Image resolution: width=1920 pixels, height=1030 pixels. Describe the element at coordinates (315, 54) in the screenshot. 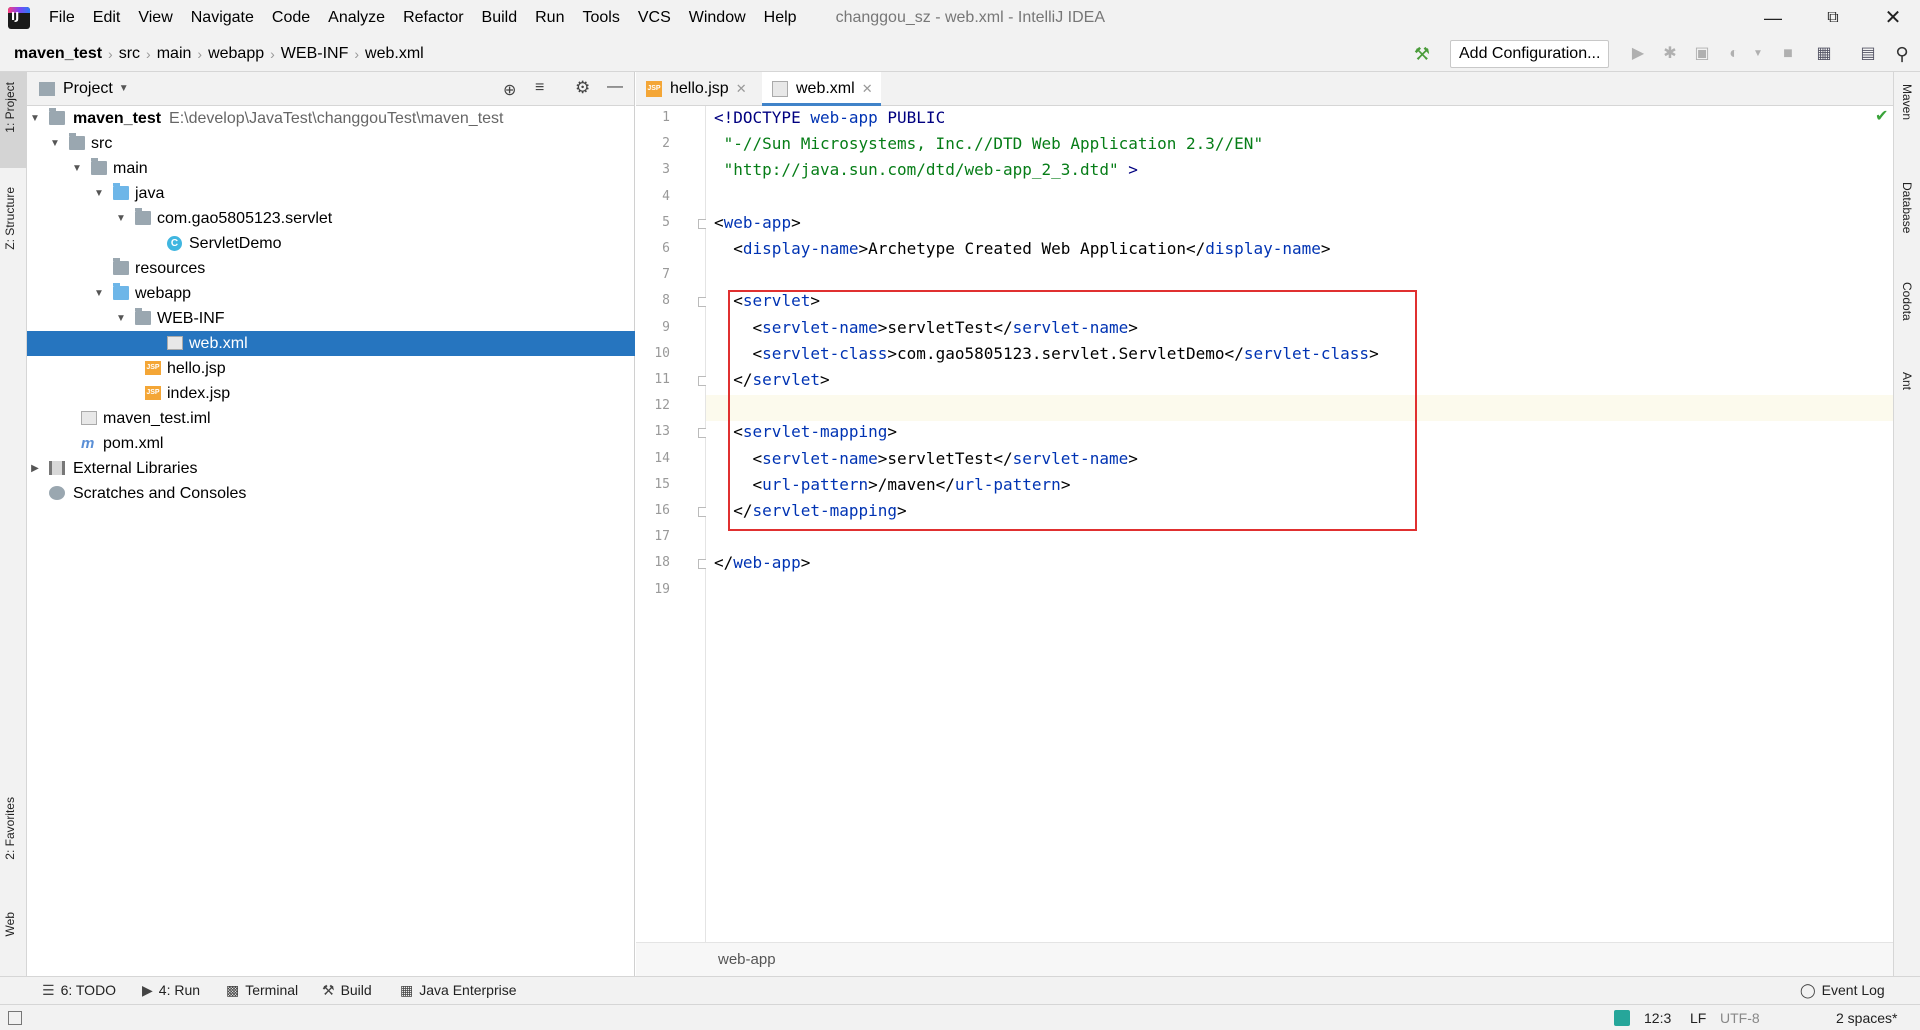

I see `breadcrumb-web-inf: WEB-INF` at that location.